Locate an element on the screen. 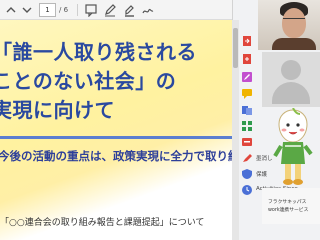  slide-title-line-1: 「誰一人取り残される is located at coordinates (98, 52).